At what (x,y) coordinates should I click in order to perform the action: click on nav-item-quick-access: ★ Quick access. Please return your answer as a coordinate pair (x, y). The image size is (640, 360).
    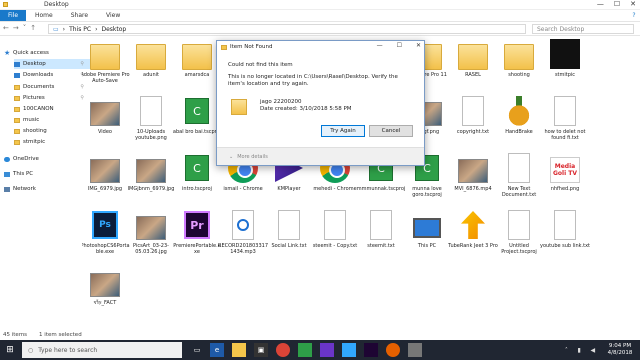
    Looking at the image, I should click on (42, 53).